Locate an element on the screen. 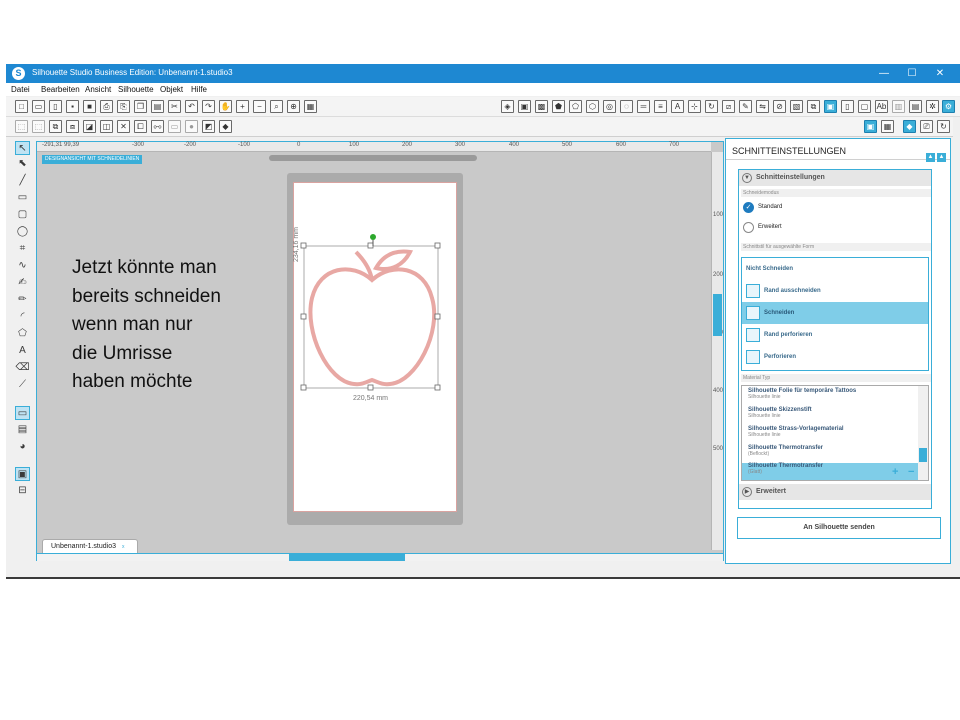  rotate-icon: ↻ is located at coordinates (711, 106).